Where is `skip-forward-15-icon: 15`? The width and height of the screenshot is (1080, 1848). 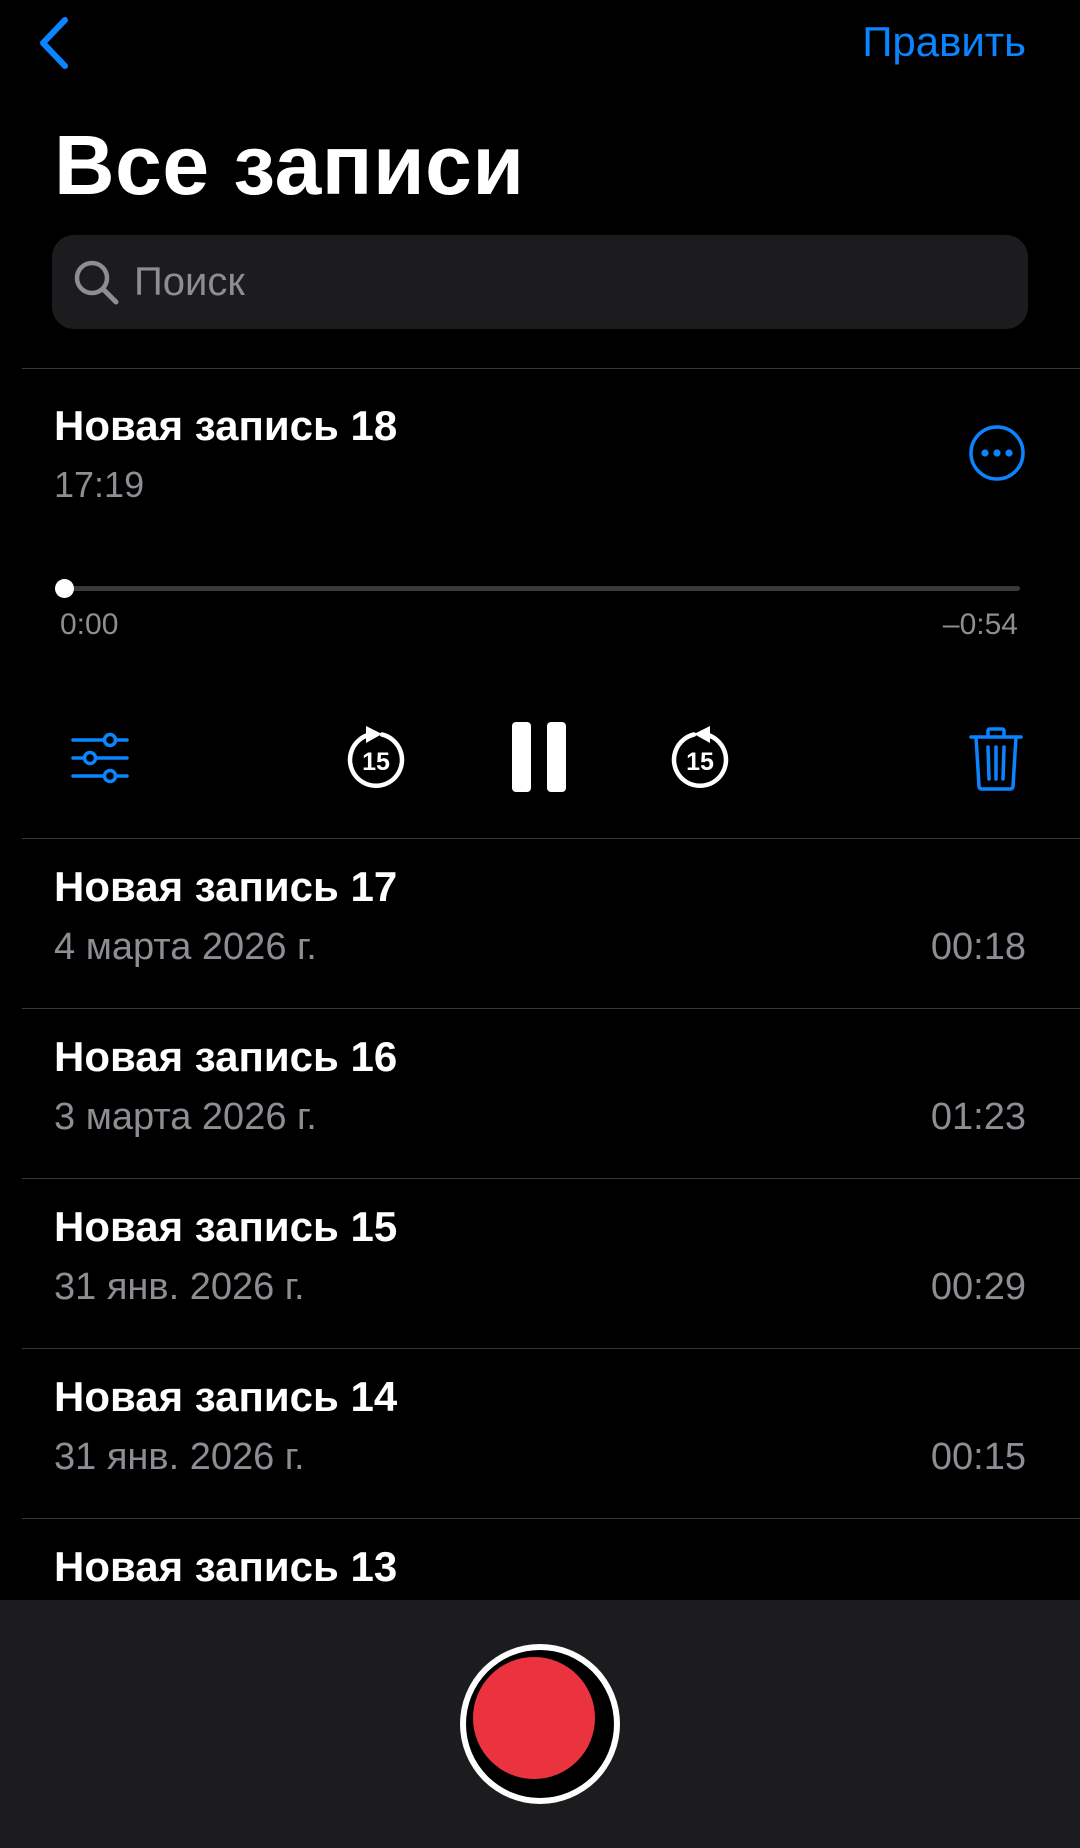 skip-forward-15-icon: 15 is located at coordinates (700, 757).